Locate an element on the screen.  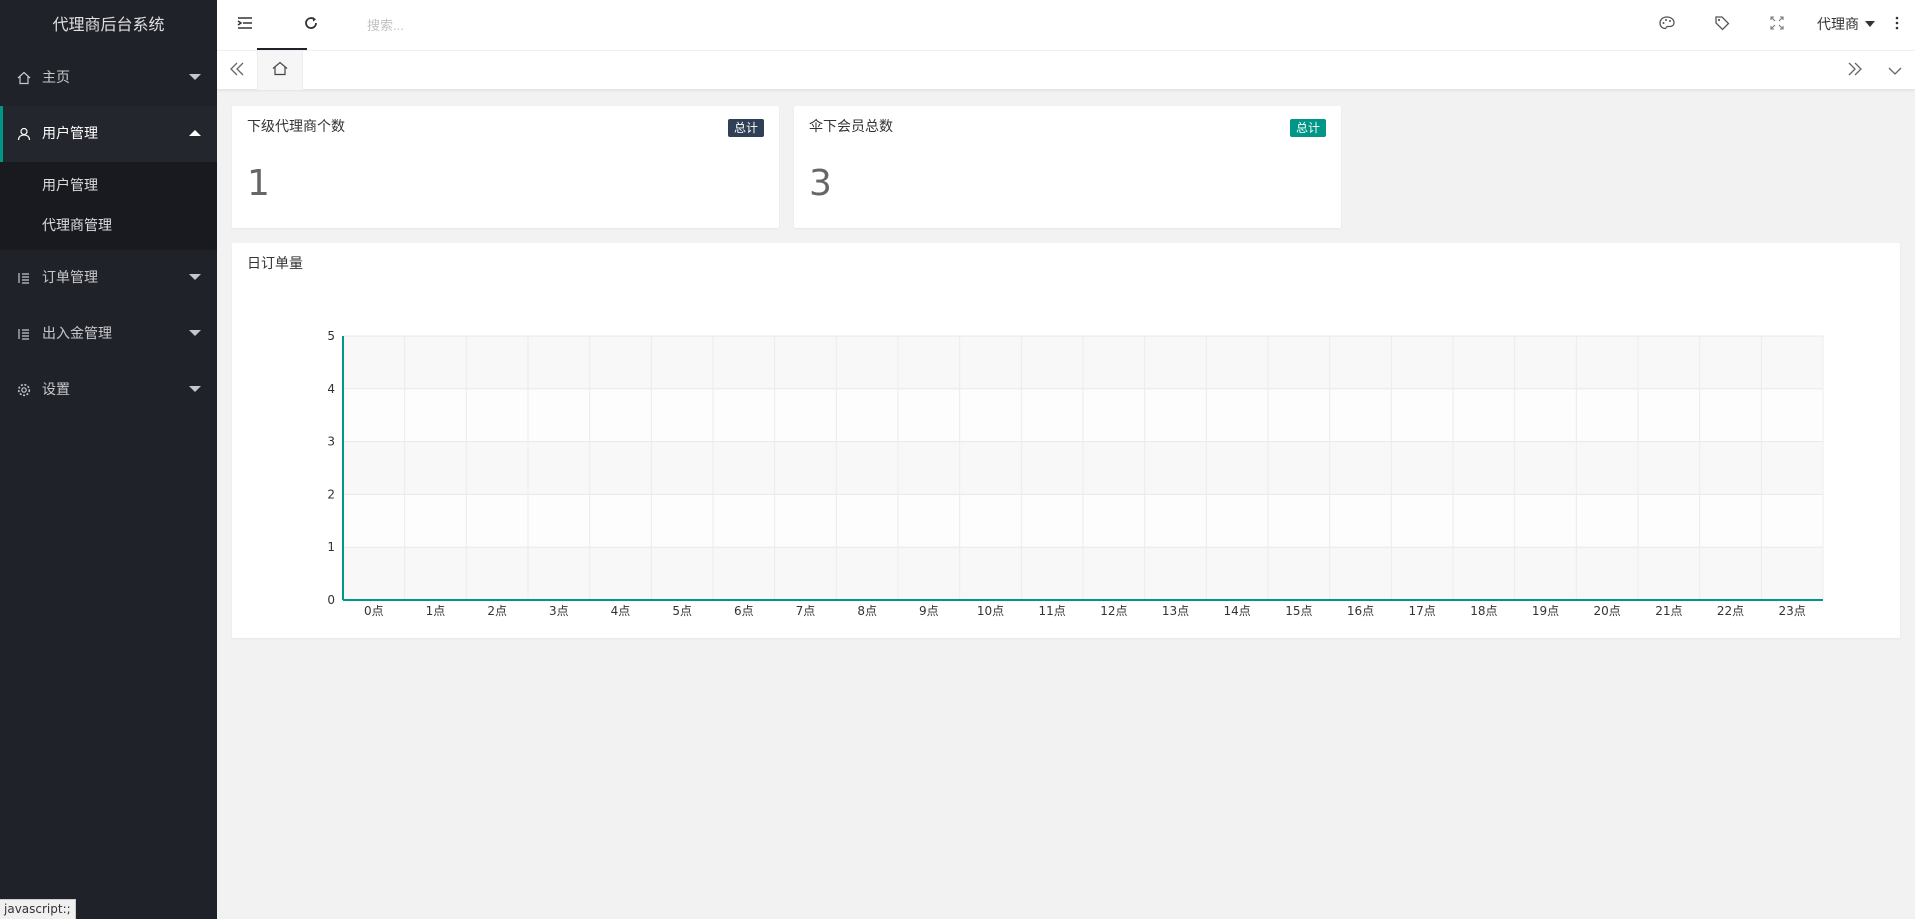
user-menu: 代理商 is located at coordinates (1846, 25).